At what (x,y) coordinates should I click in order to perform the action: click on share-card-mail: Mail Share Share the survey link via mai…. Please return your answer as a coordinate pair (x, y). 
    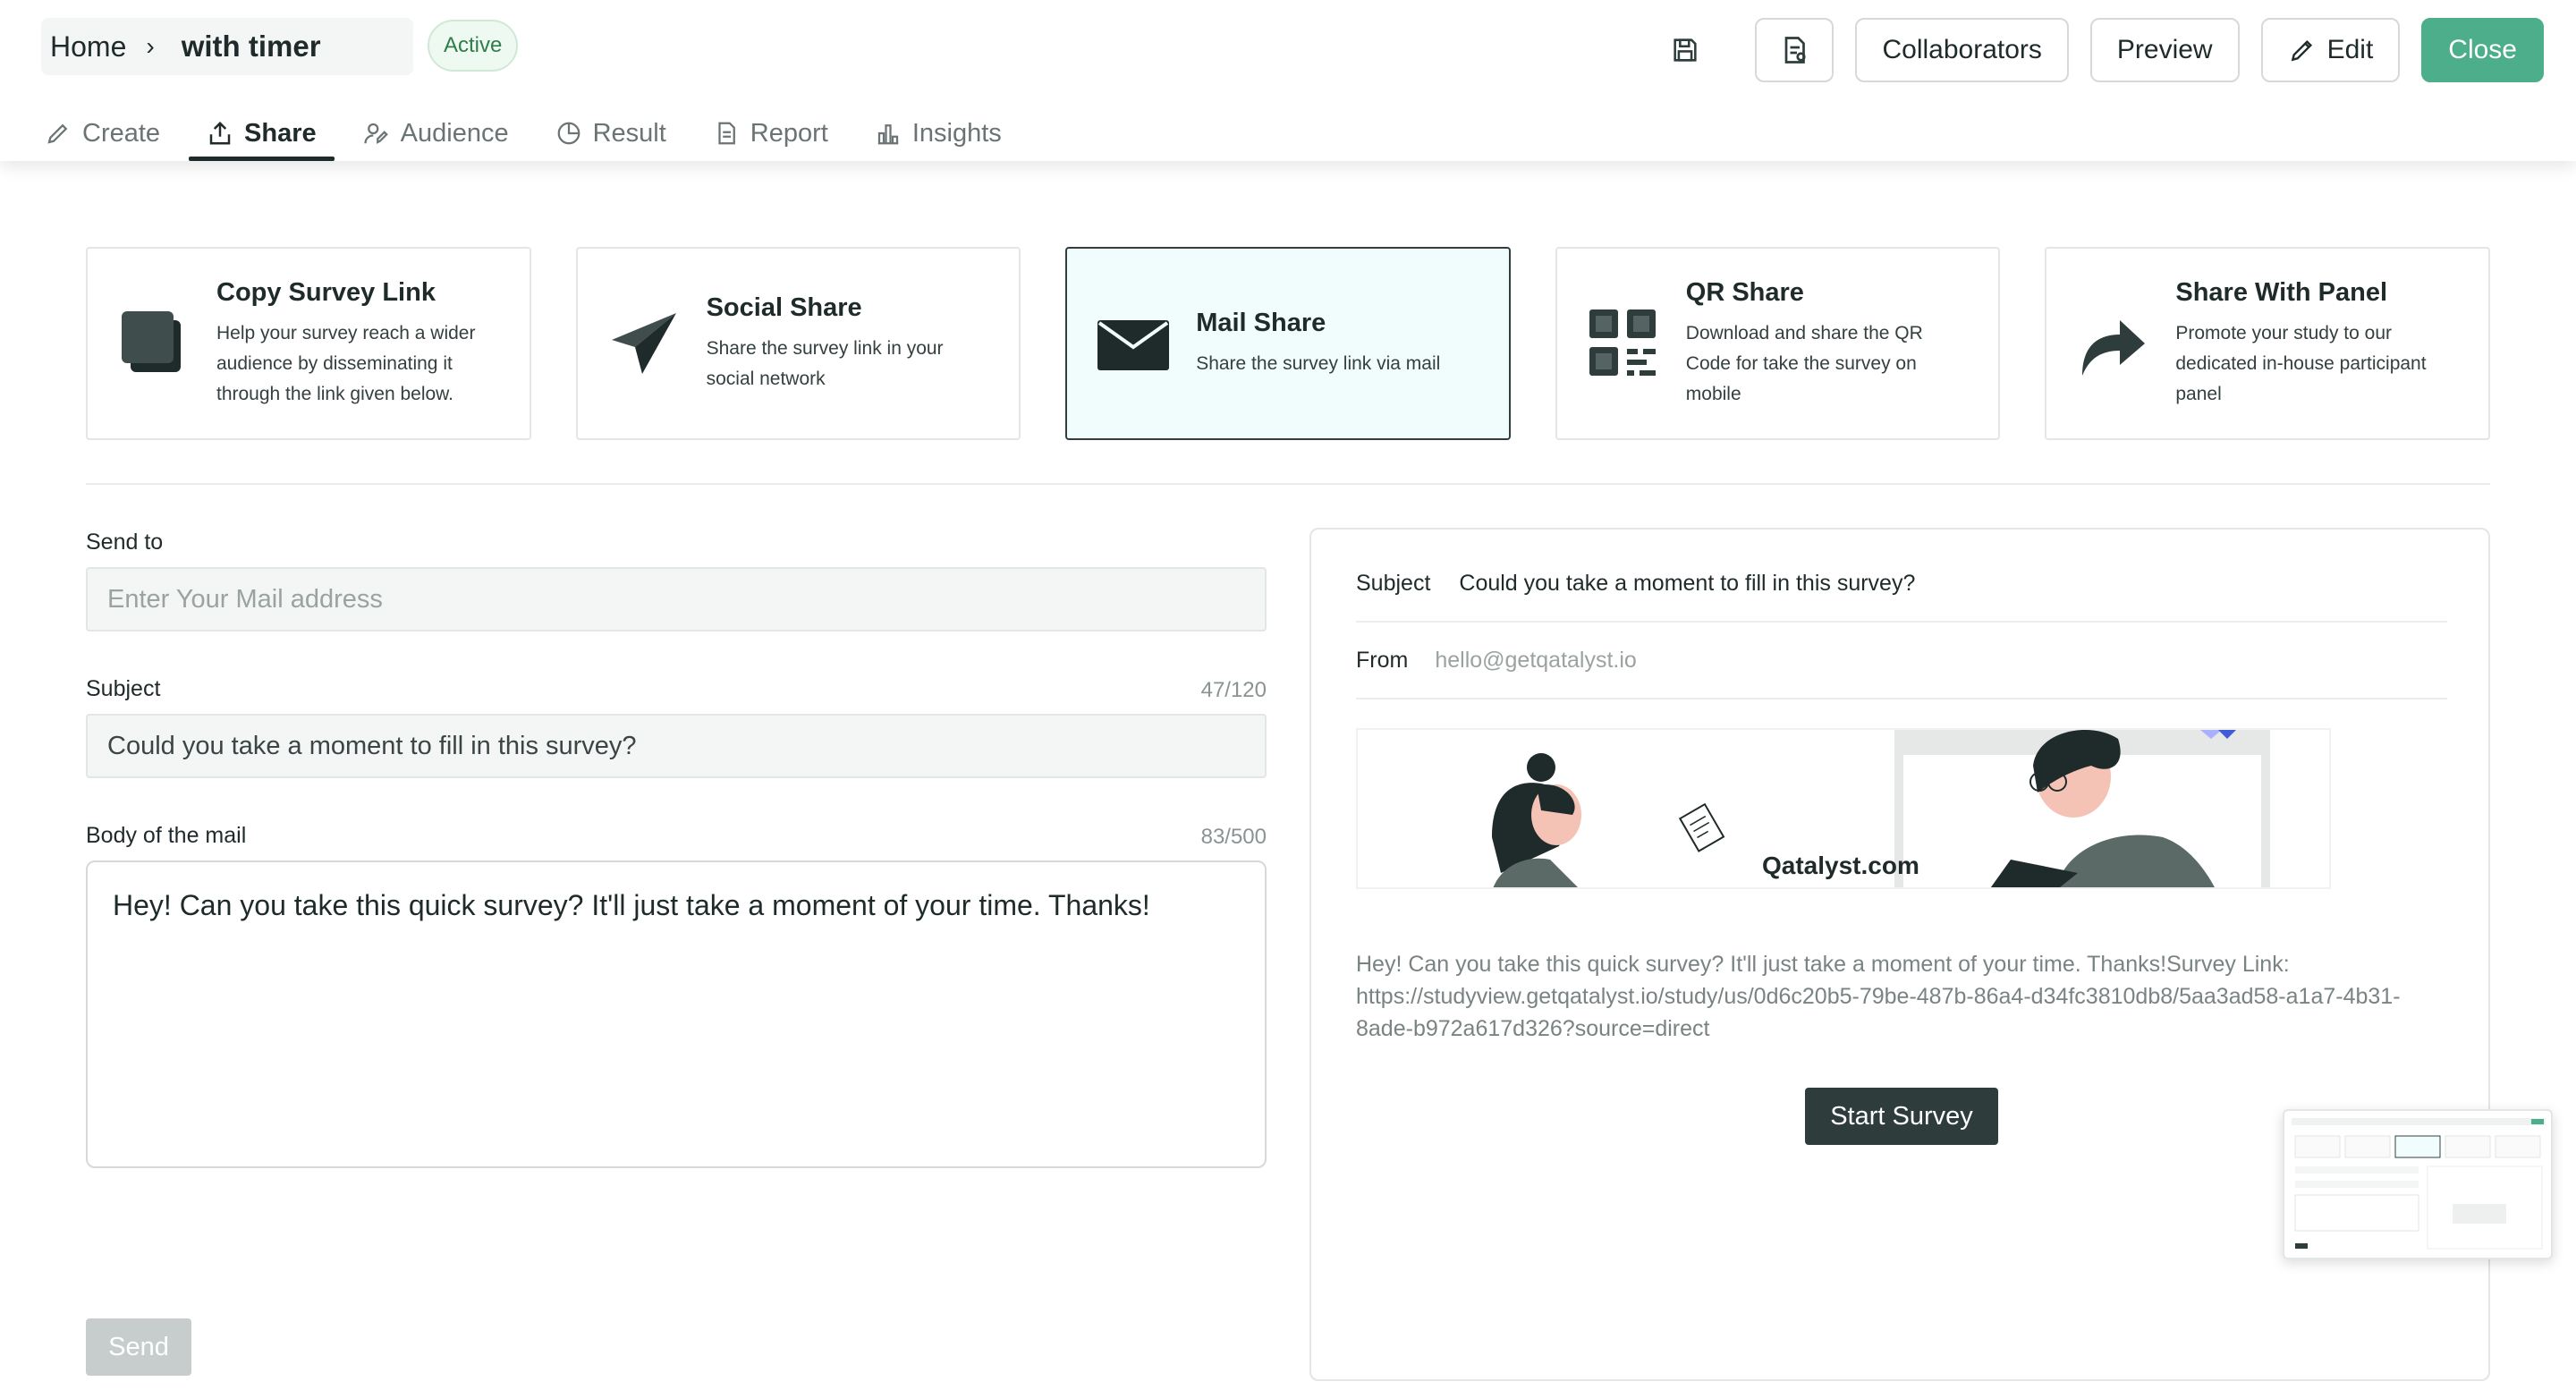
    Looking at the image, I should click on (1288, 343).